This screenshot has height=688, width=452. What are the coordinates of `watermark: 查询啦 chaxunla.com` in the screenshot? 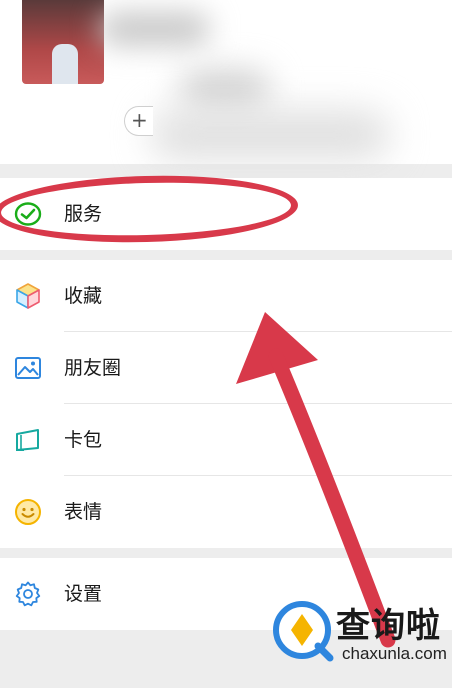 It's located at (355, 637).